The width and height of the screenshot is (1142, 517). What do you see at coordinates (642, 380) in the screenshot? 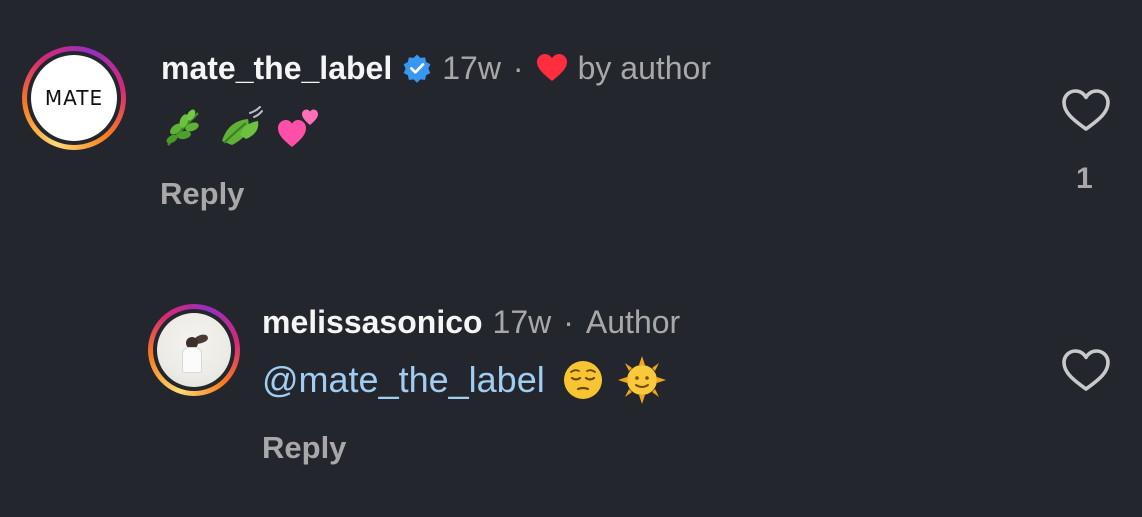
I see `sun-with-face-emoji-icon` at bounding box center [642, 380].